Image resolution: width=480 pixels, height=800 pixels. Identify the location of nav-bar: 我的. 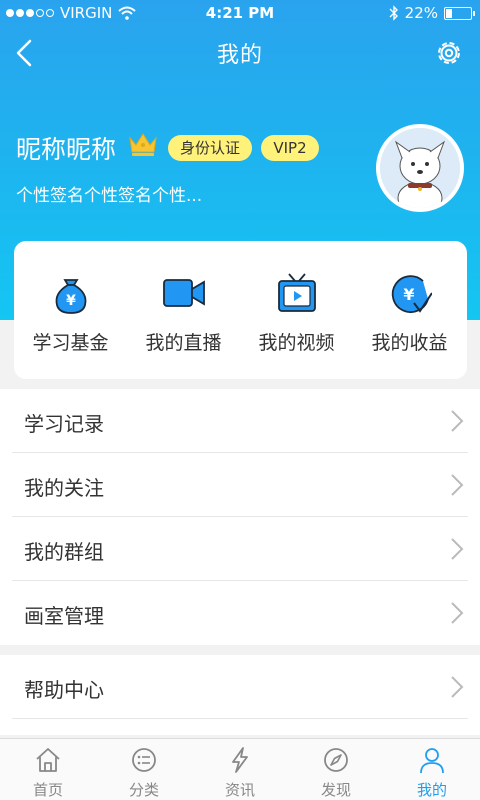
(240, 53).